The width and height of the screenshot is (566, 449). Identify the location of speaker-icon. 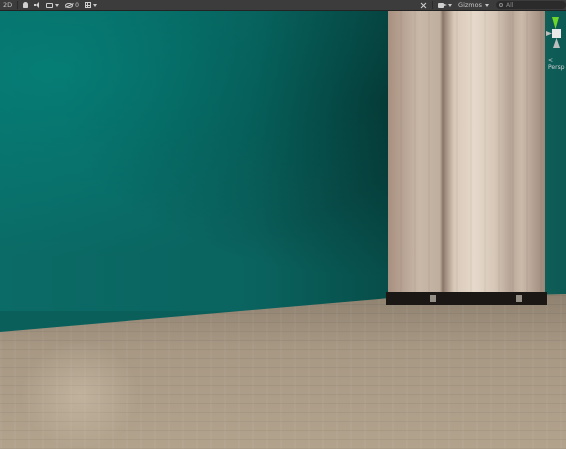
(37, 5).